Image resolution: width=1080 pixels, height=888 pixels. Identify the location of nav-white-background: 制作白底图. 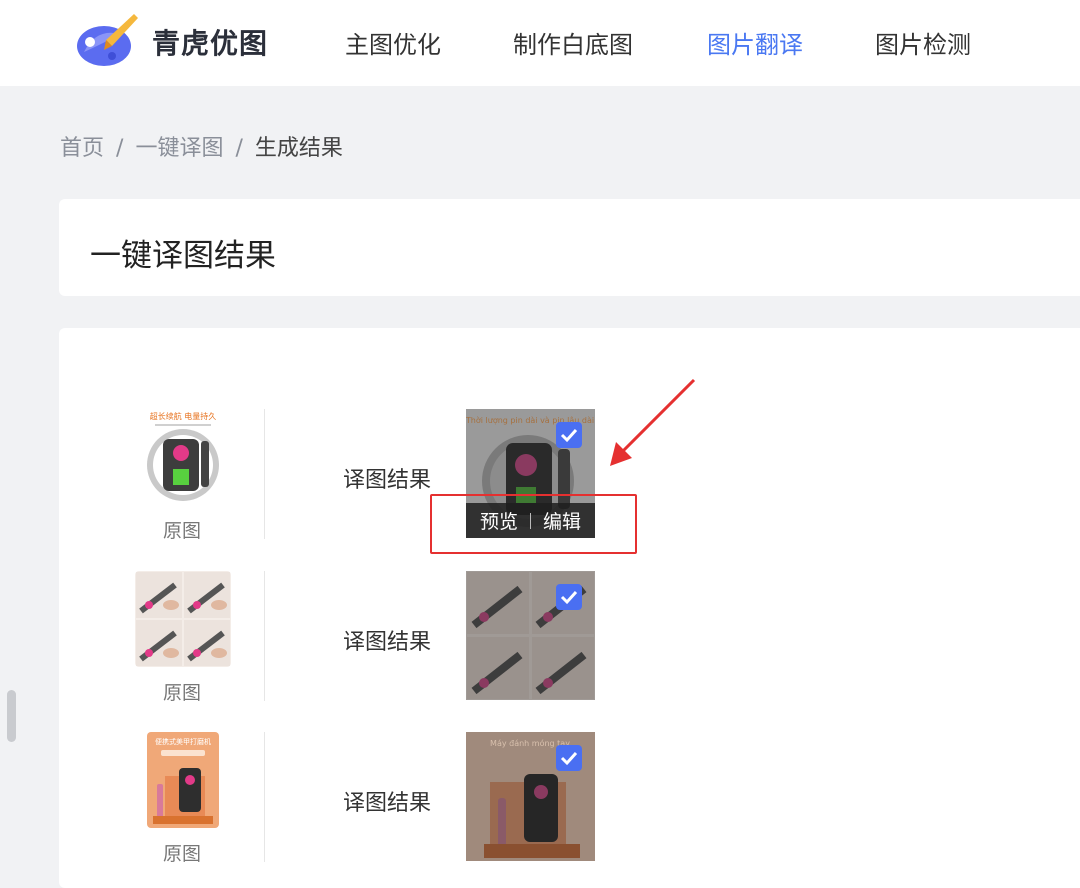
(573, 42).